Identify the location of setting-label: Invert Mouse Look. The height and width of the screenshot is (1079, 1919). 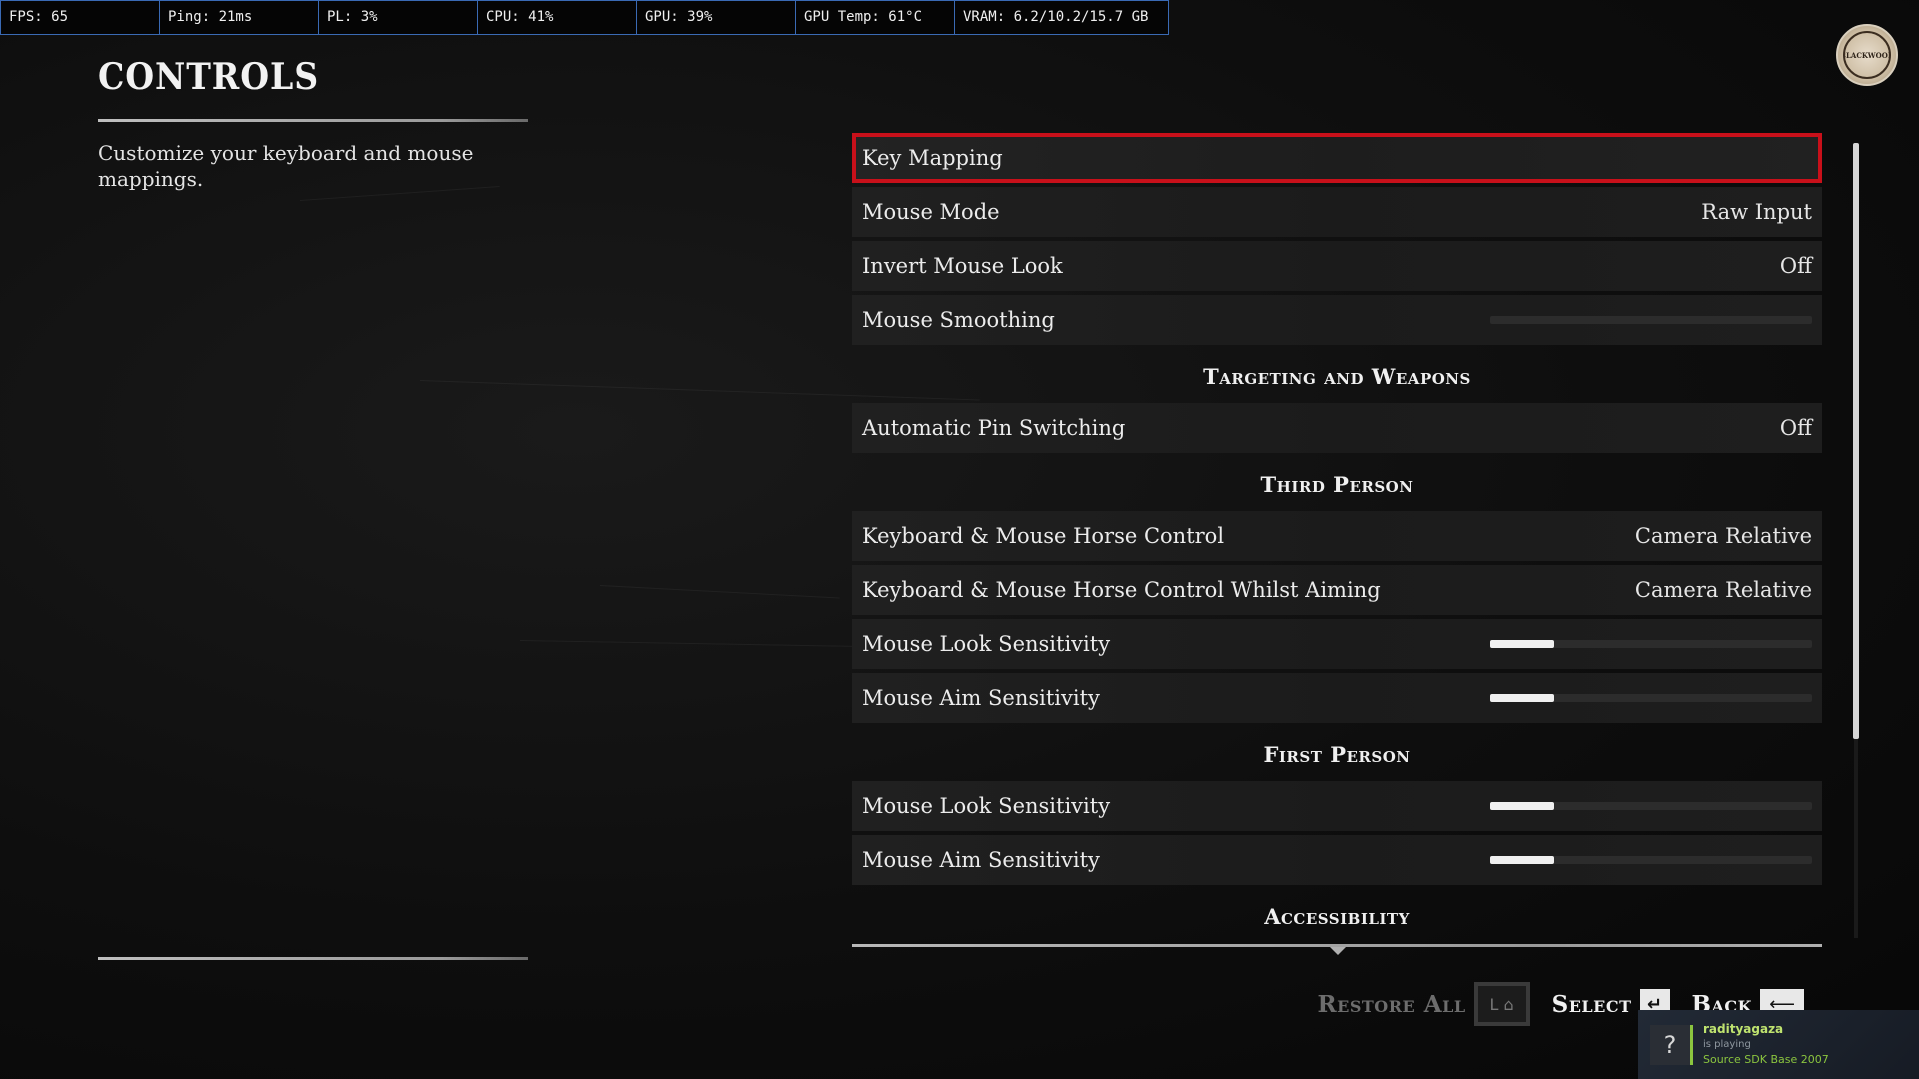
(962, 266).